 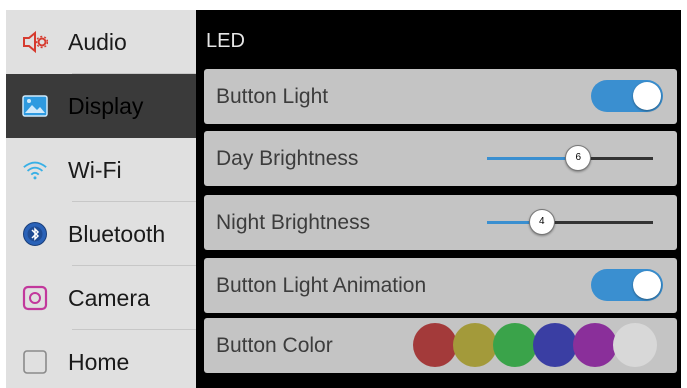 What do you see at coordinates (35, 42) in the screenshot?
I see `speaker-gear-icon` at bounding box center [35, 42].